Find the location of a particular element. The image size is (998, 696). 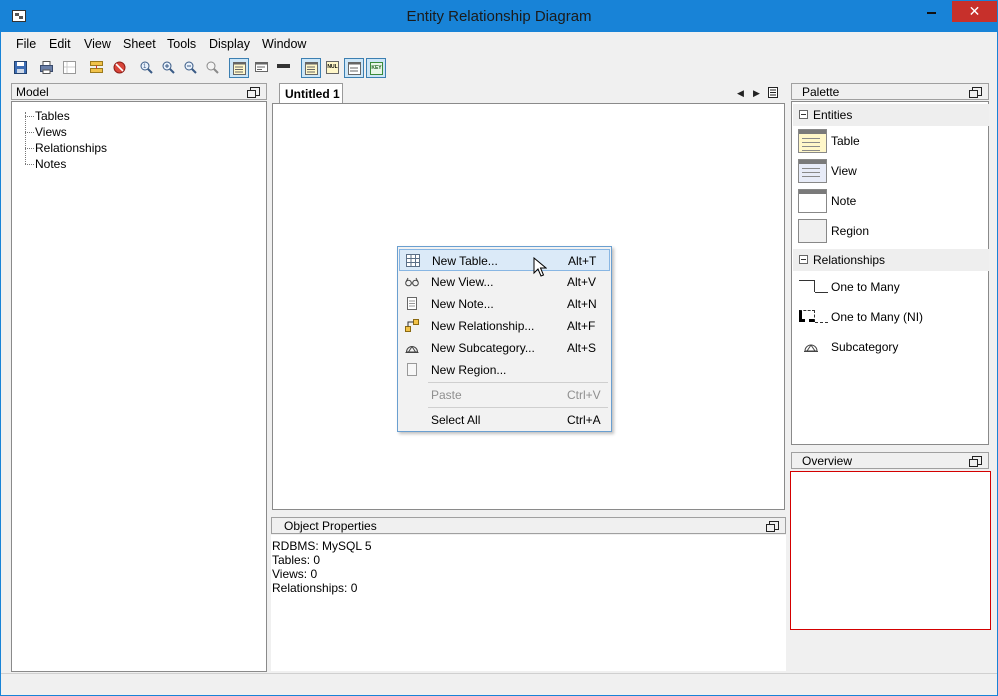

palette-title: Palette is located at coordinates (821, 92).